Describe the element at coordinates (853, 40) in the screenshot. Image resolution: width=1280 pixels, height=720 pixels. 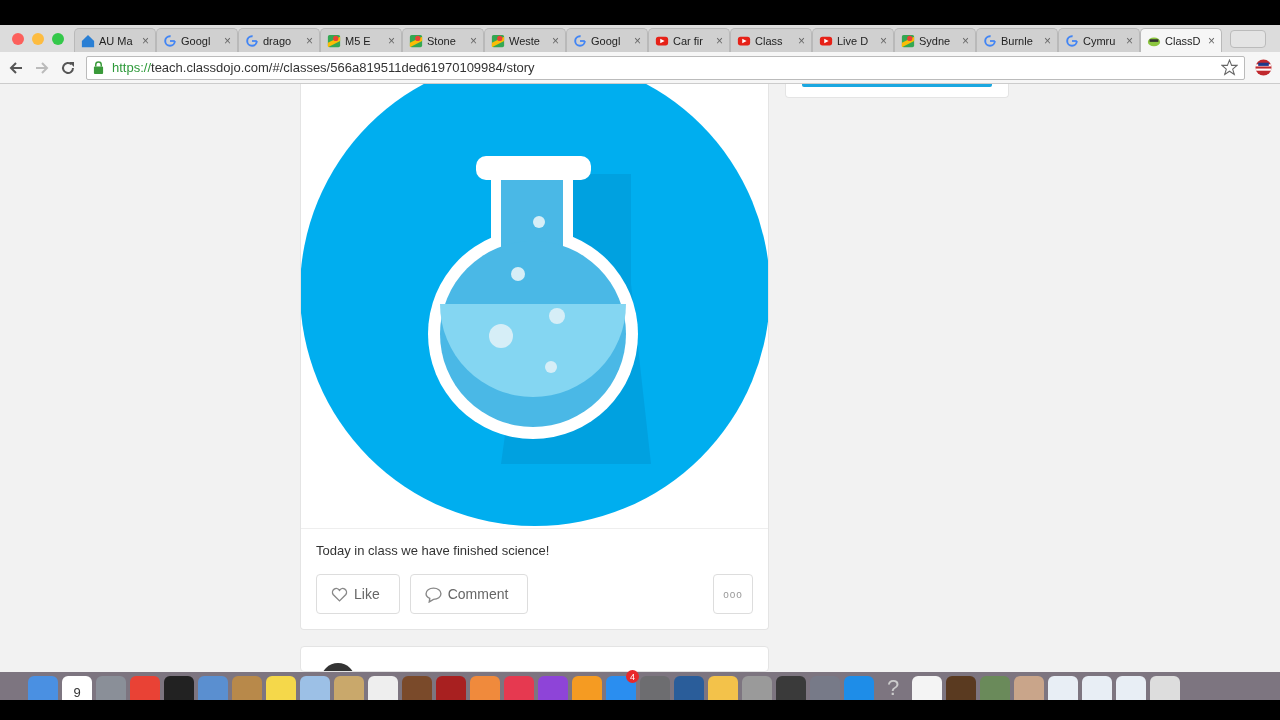
I see `browser-tab: Live D ×` at that location.